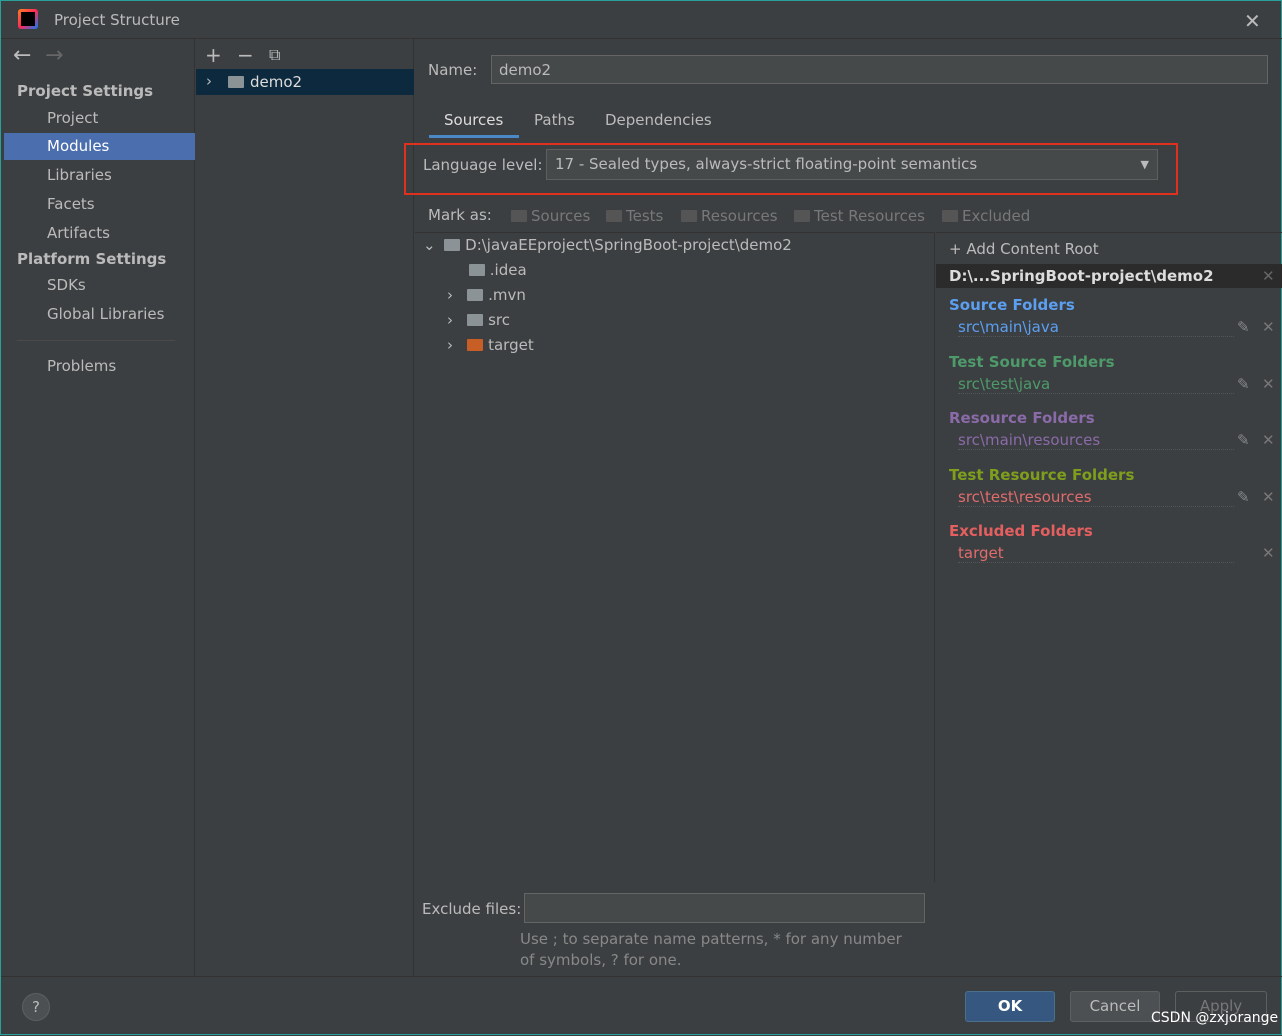 This screenshot has width=1282, height=1036. Describe the element at coordinates (1115, 1006) in the screenshot. I see `cancel-button: Cancel` at that location.